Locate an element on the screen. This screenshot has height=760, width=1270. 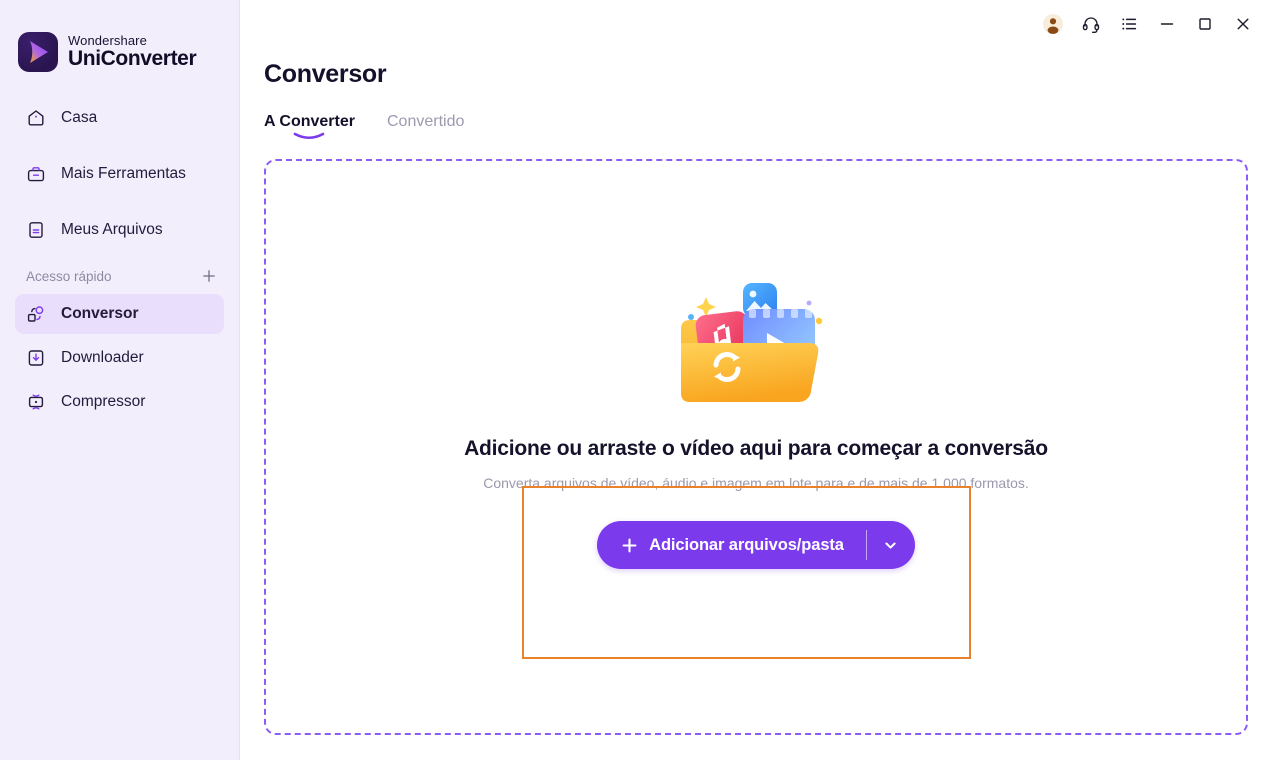
support-button is located at coordinates (1091, 24).